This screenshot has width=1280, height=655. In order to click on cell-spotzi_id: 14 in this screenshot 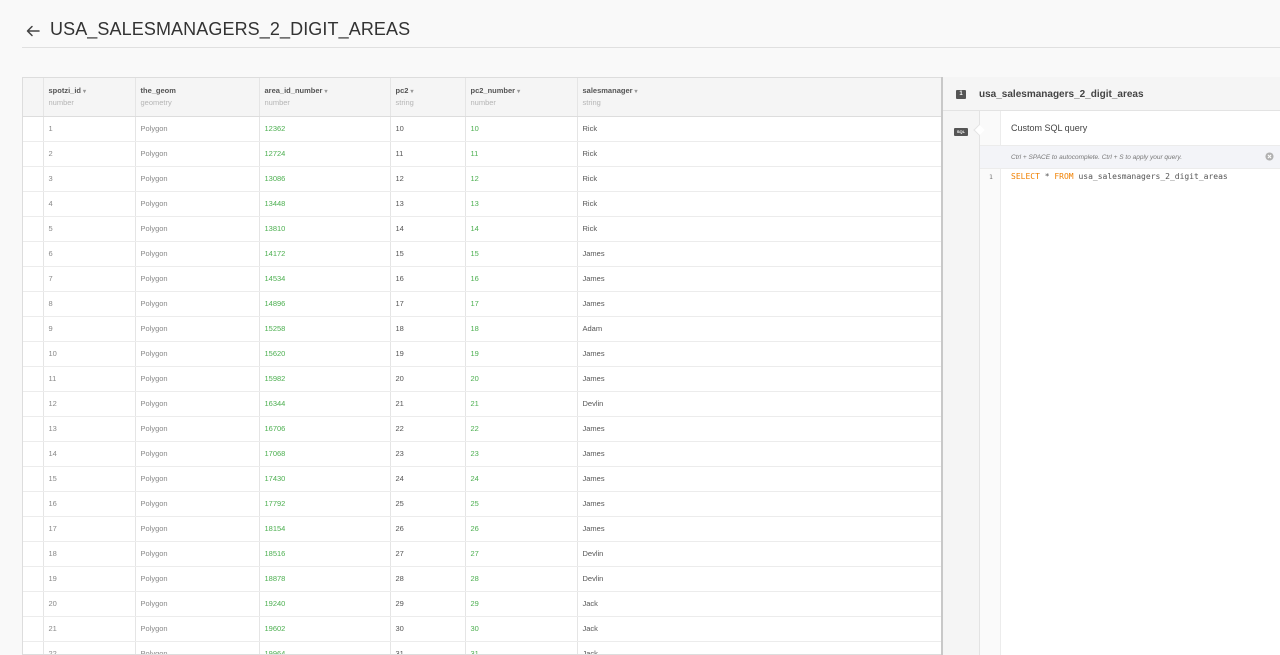, I will do `click(89, 454)`.